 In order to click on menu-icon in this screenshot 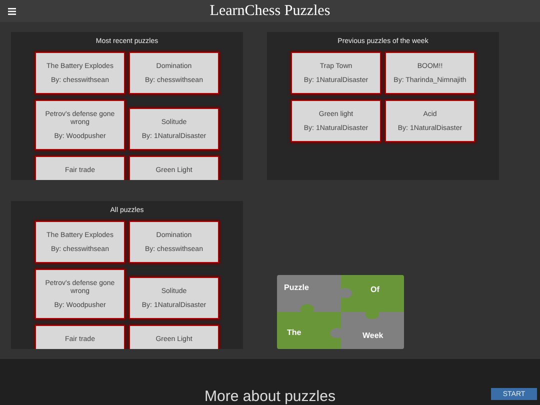, I will do `click(12, 11)`.